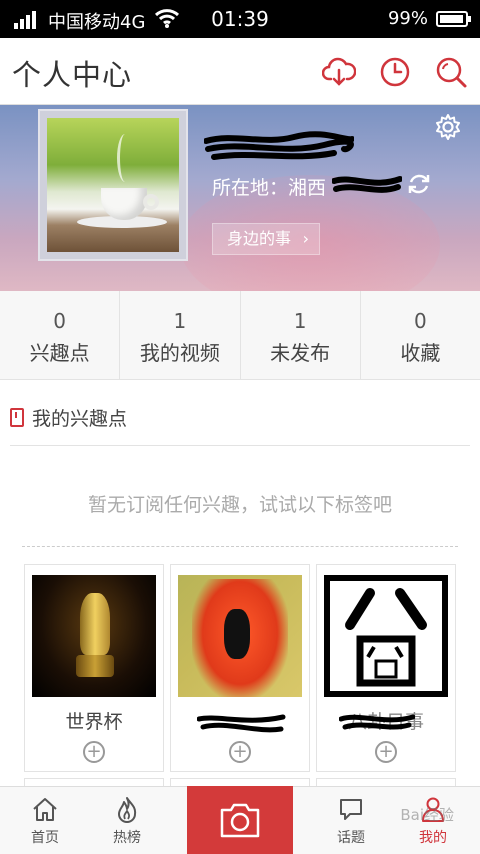 The width and height of the screenshot is (480, 854). I want to click on camera-icon, so click(240, 820).